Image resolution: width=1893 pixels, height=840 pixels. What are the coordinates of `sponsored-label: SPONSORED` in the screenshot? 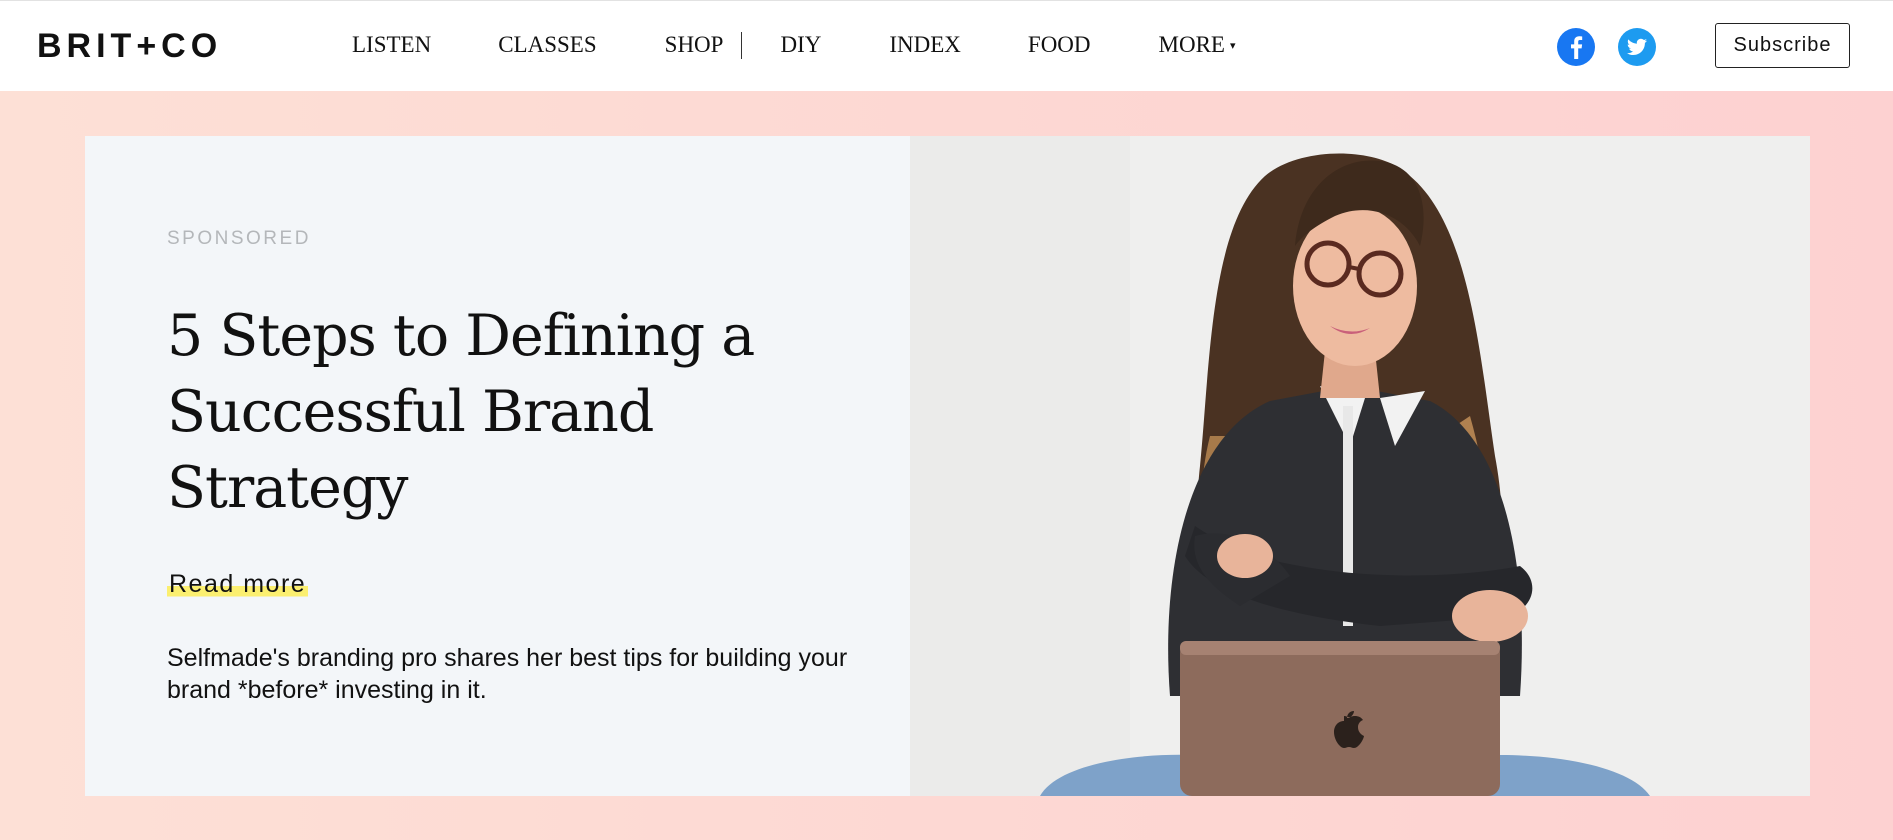 It's located at (239, 238).